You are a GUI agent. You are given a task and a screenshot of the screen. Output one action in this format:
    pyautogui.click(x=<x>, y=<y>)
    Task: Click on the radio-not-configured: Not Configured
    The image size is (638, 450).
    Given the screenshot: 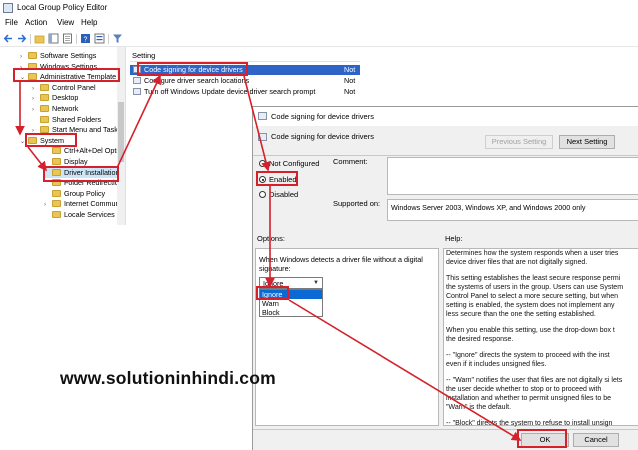 What is the action you would take?
    pyautogui.click(x=289, y=164)
    